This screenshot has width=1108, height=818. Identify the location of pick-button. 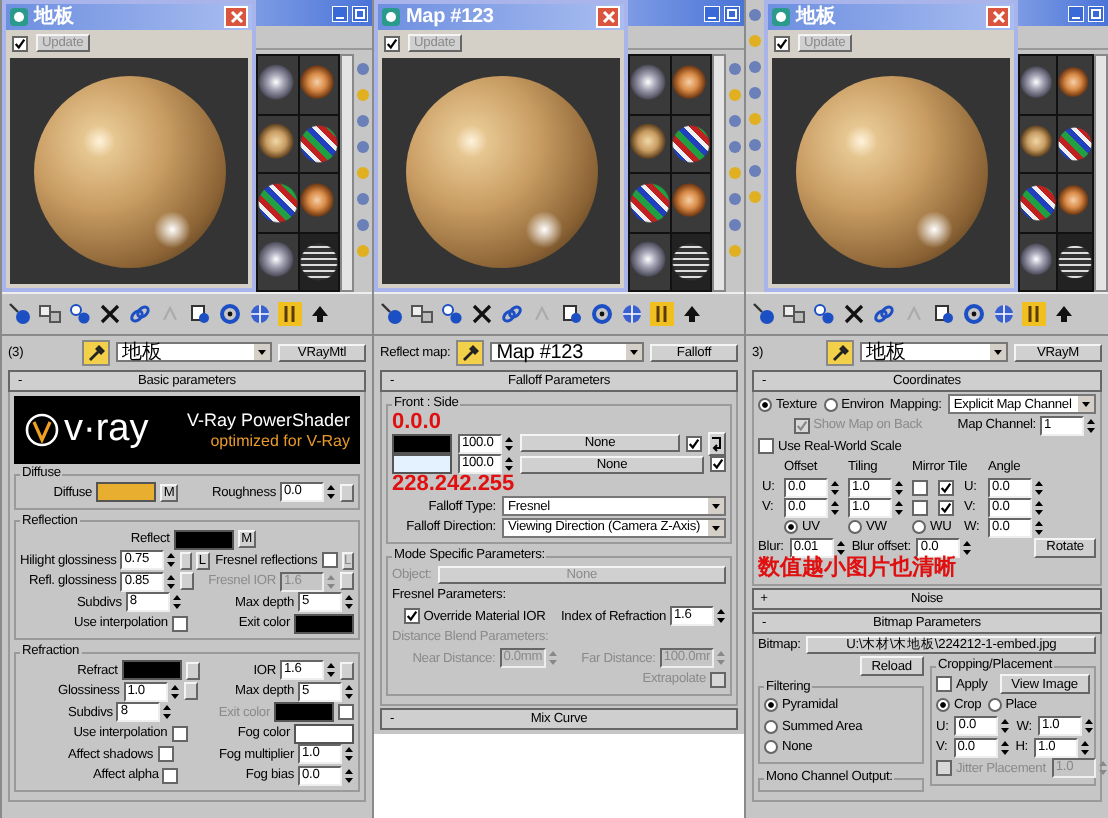
(470, 352).